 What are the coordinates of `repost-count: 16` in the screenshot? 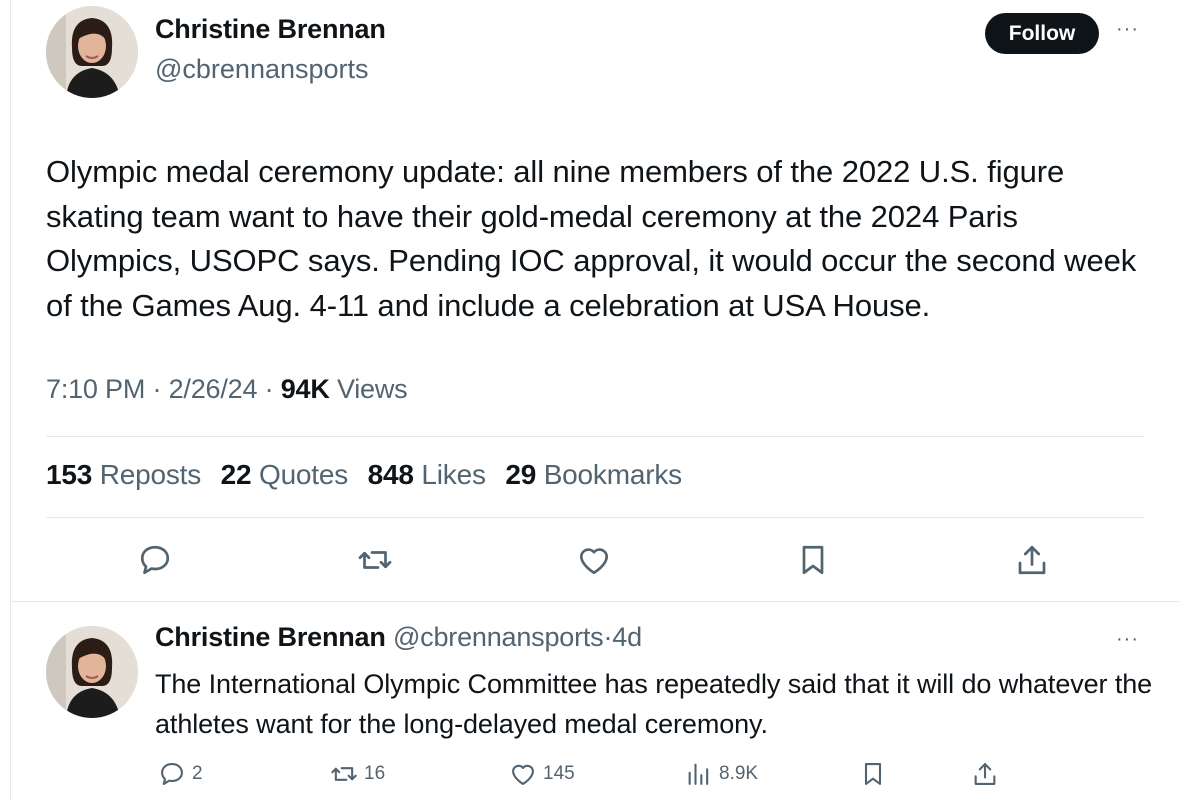 It's located at (375, 773).